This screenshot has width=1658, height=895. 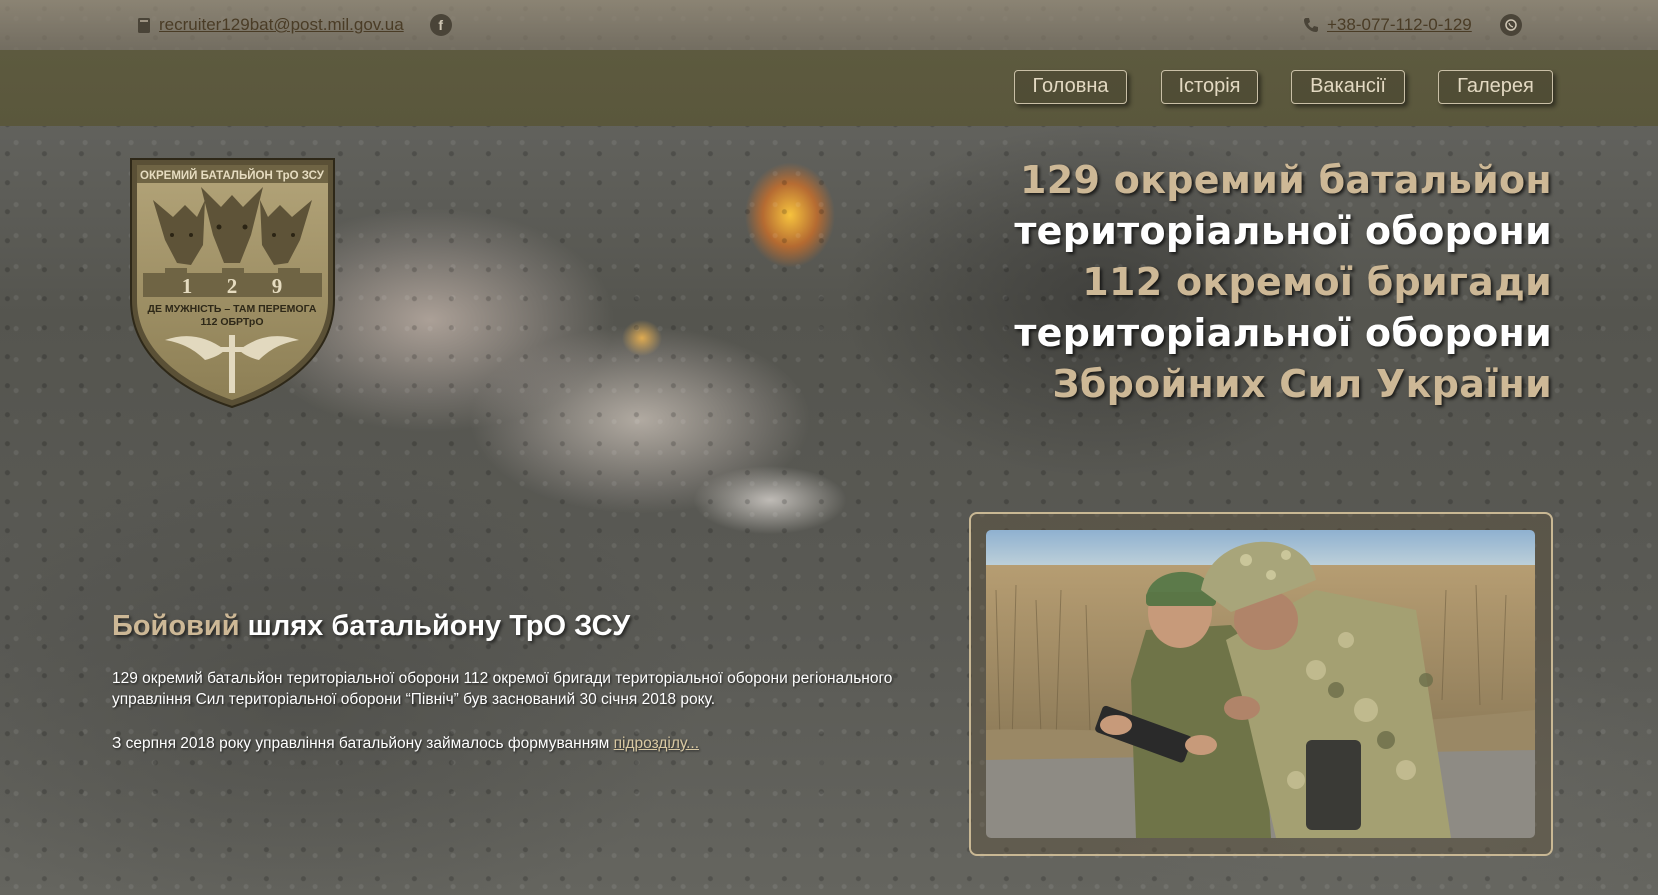 I want to click on nav-history: Історія, so click(x=1209, y=87).